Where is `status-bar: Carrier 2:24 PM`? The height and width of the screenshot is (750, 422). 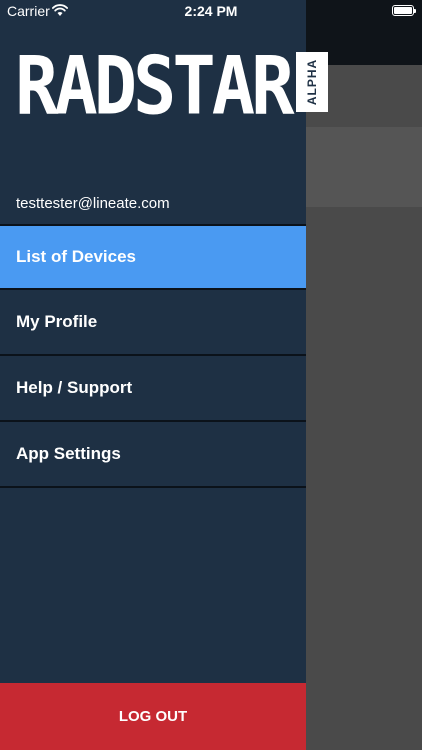
status-bar: Carrier 2:24 PM is located at coordinates (211, 11).